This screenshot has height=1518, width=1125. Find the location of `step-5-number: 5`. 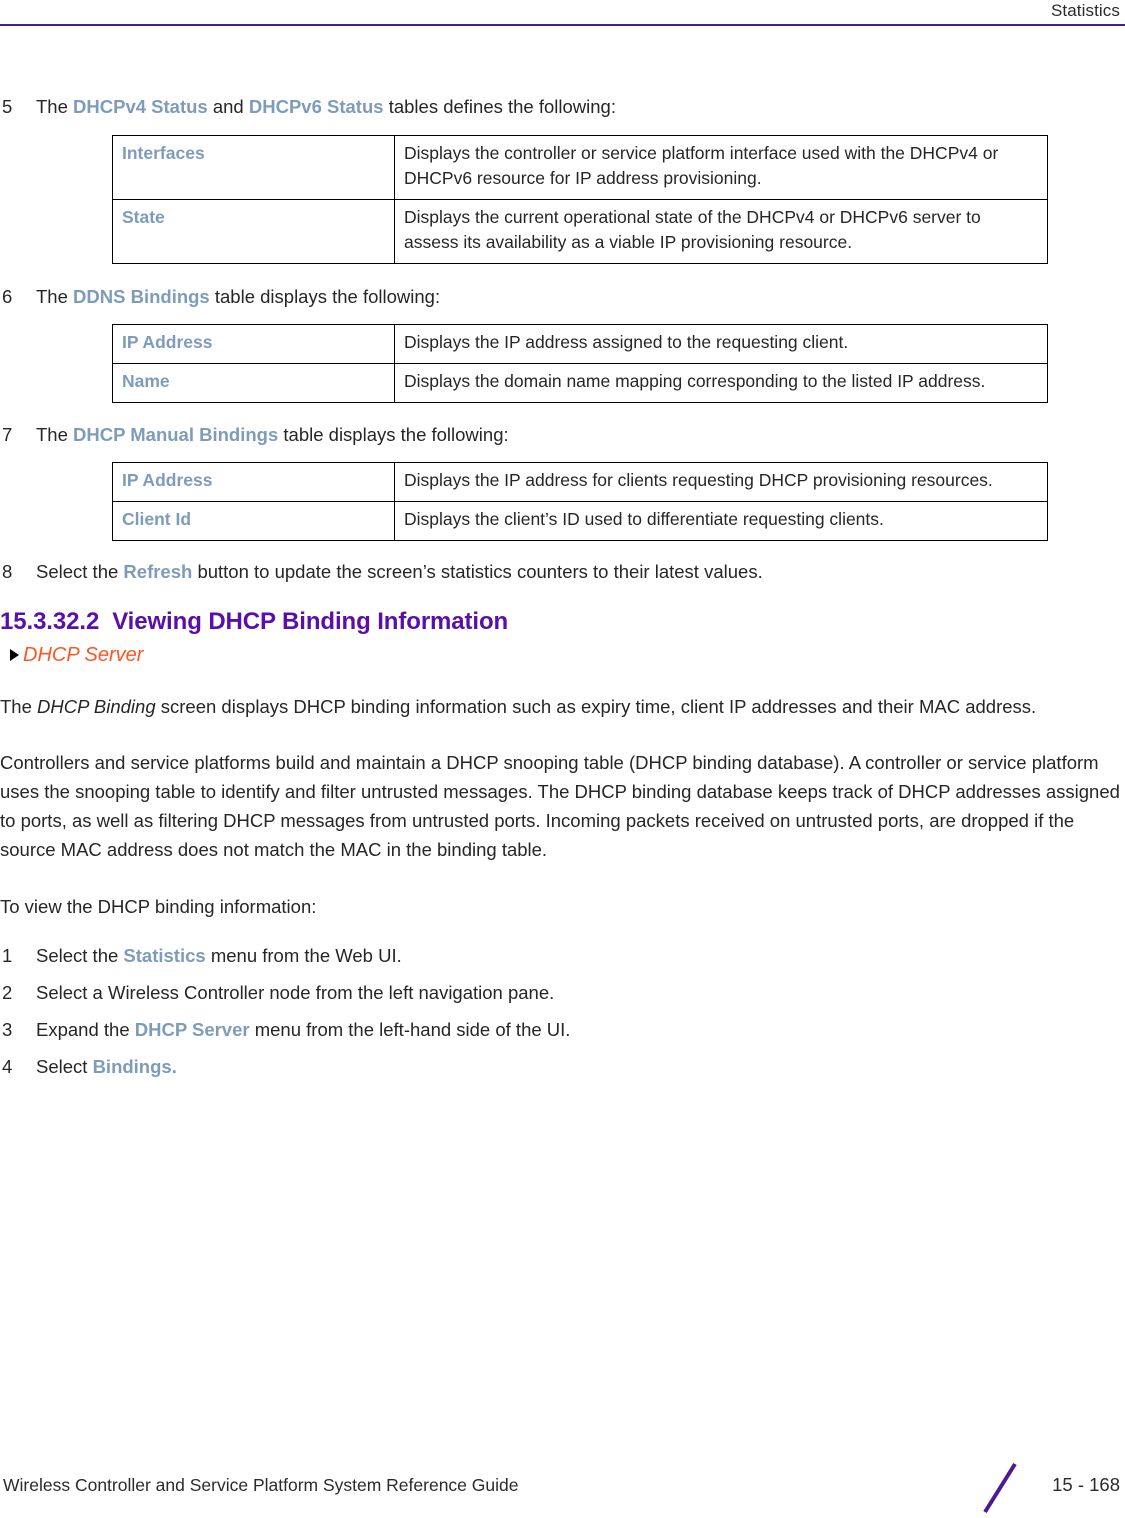

step-5-number: 5 is located at coordinates (7, 106).